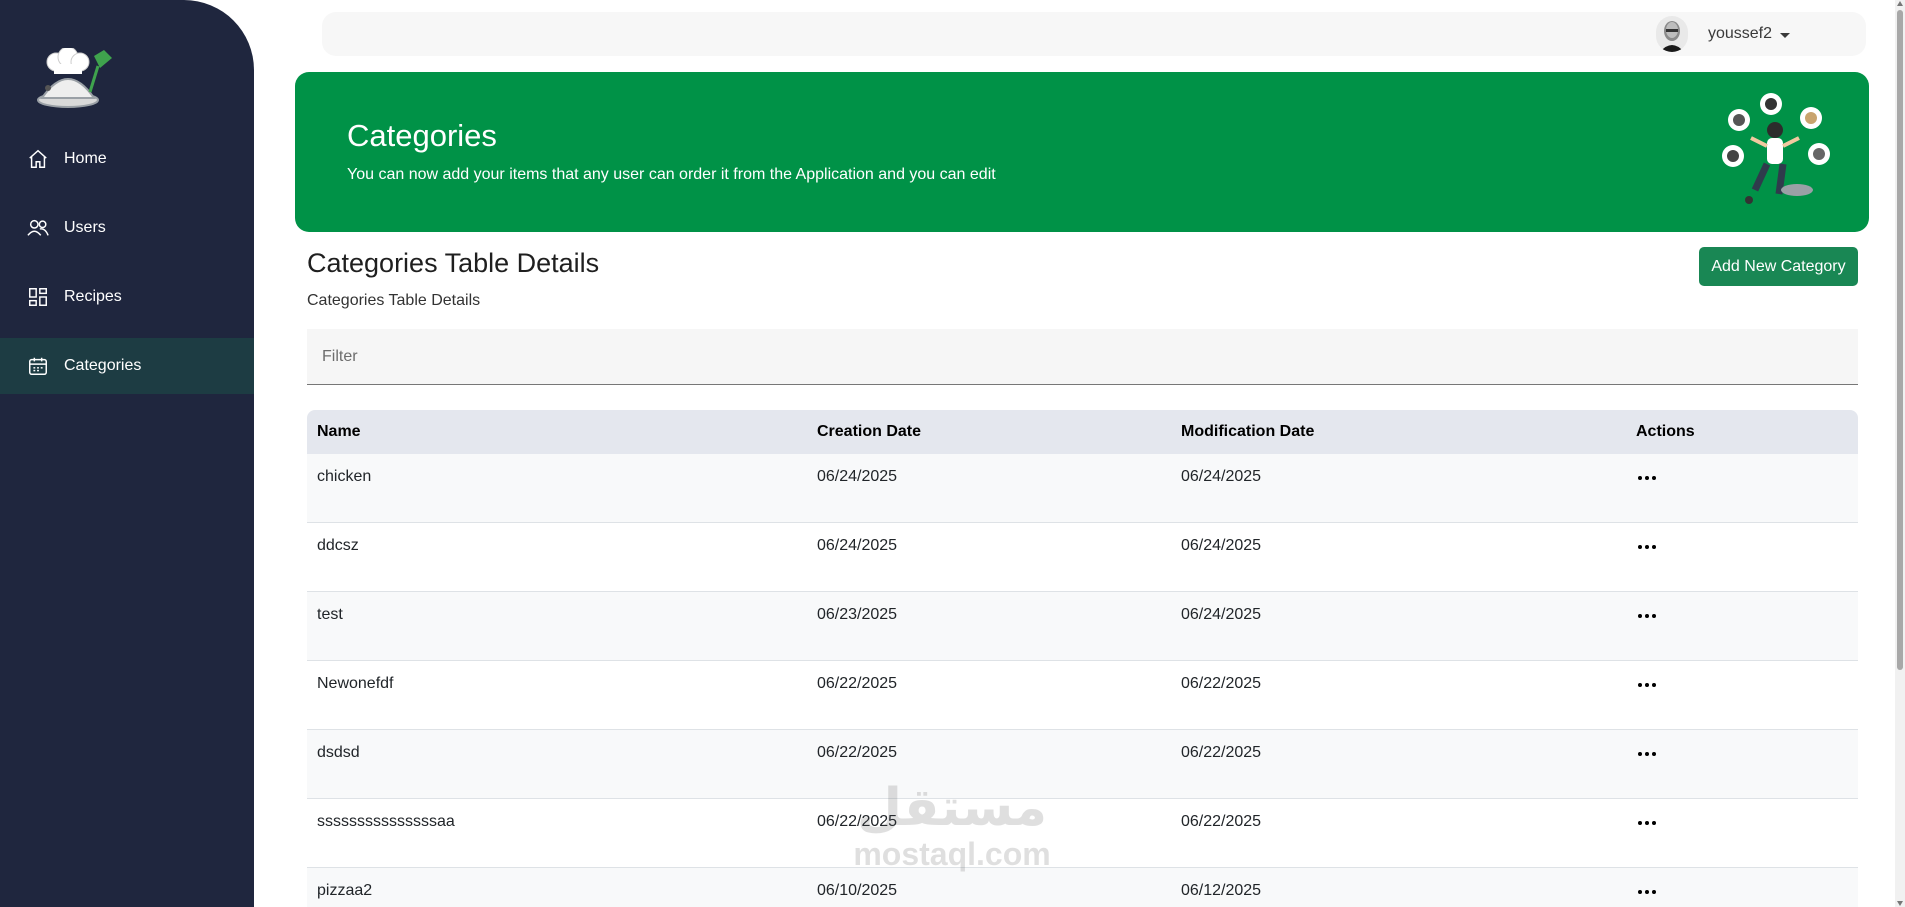 Image resolution: width=1905 pixels, height=907 pixels. I want to click on table-row: chicken 06/24/2025 06/24/2025, so click(1082, 488).